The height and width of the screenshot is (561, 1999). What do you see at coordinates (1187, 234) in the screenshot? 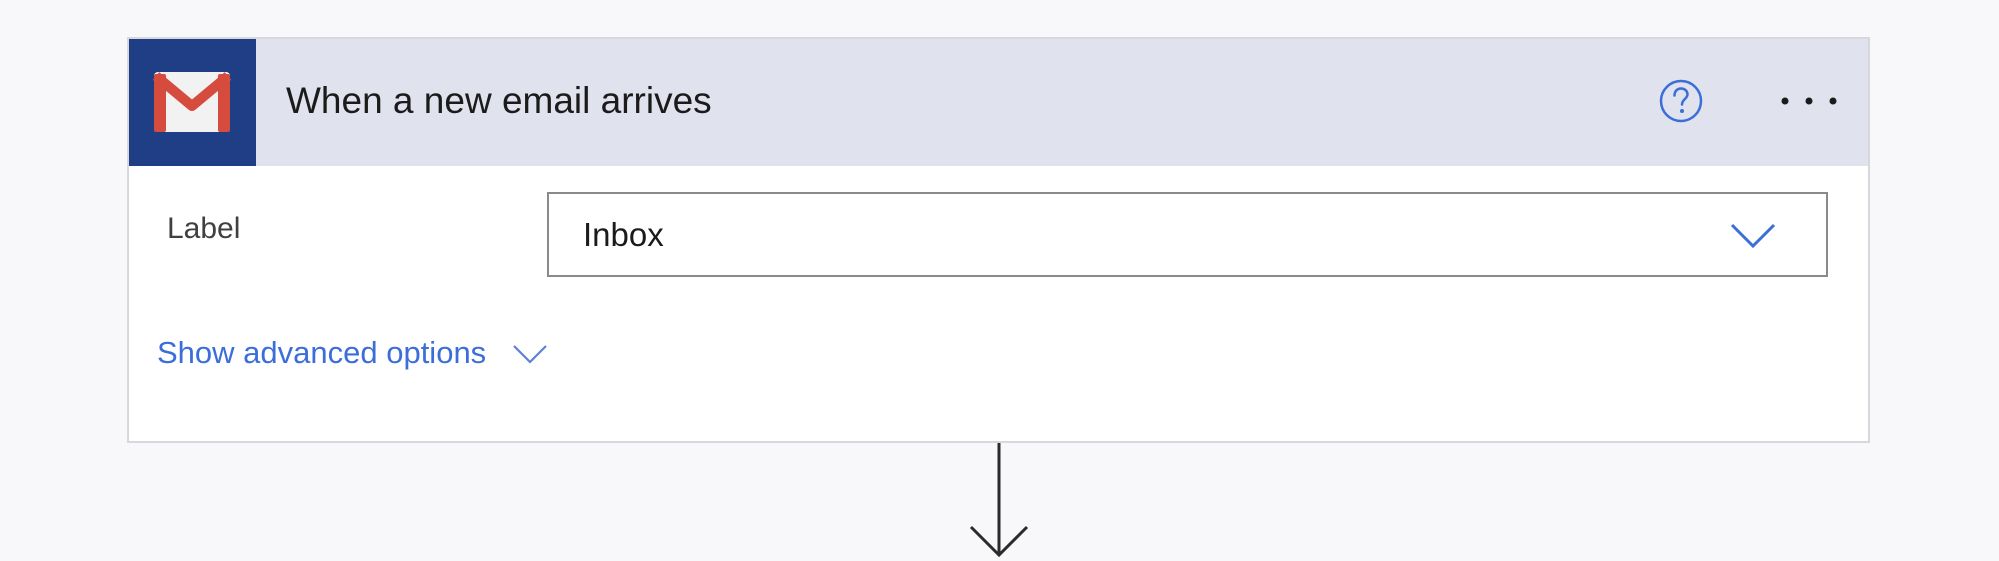
I see `label-dropdown: Inbox` at bounding box center [1187, 234].